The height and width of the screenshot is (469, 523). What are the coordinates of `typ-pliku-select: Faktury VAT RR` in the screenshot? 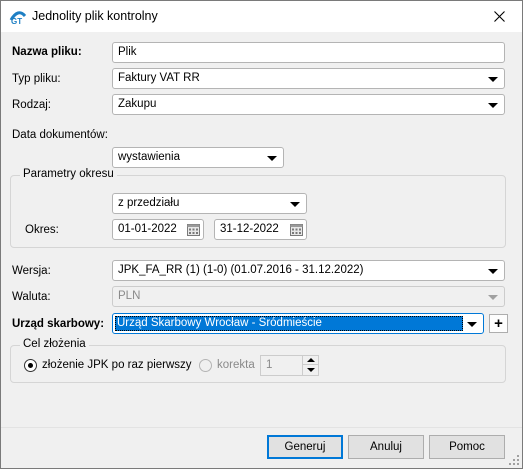 It's located at (308, 78).